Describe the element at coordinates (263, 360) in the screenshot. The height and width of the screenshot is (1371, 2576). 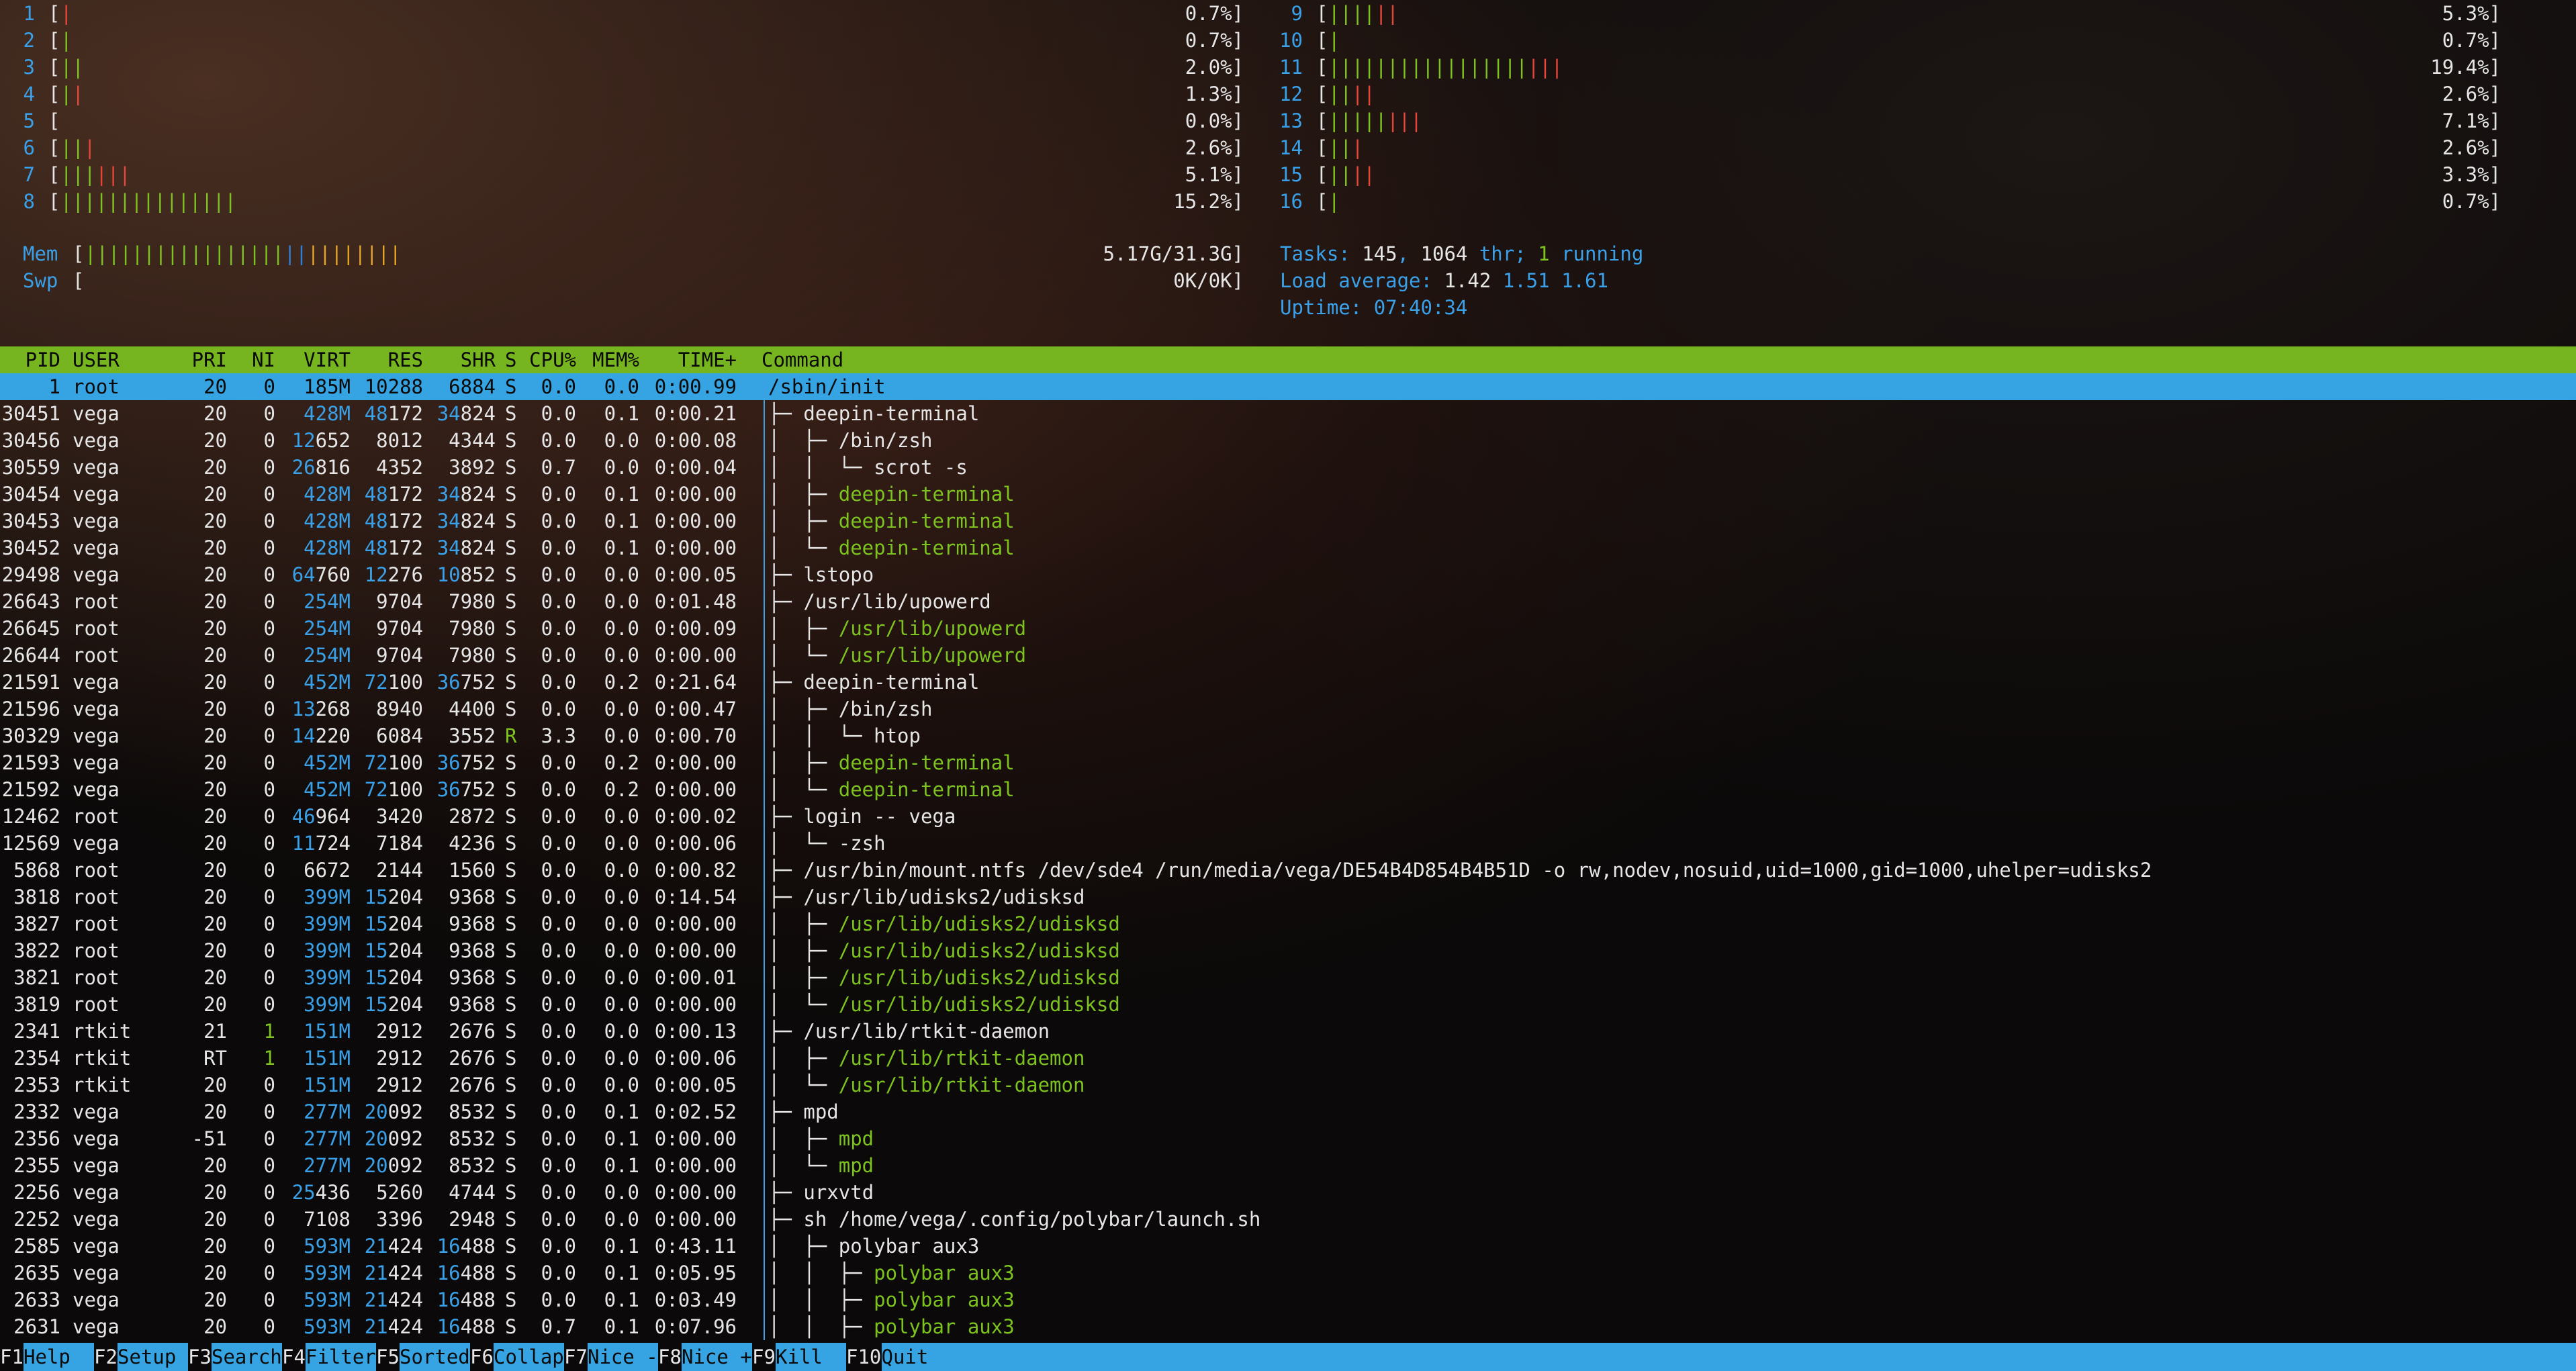
I see `column-header-ni: NI` at that location.